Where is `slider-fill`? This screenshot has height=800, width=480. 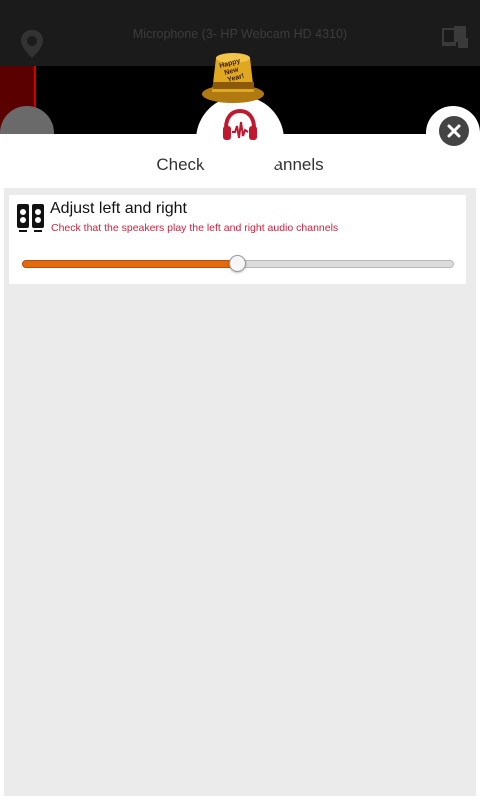 slider-fill is located at coordinates (130, 264).